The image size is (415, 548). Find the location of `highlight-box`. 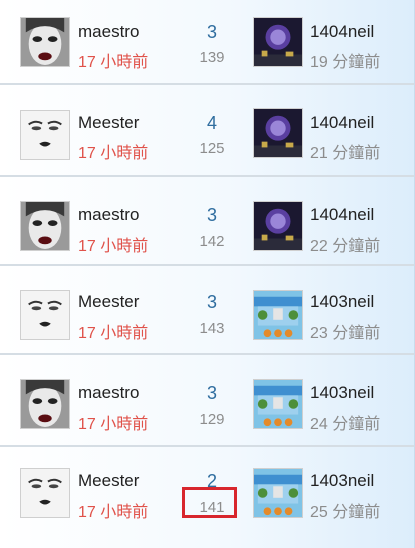

highlight-box is located at coordinates (209, 502).